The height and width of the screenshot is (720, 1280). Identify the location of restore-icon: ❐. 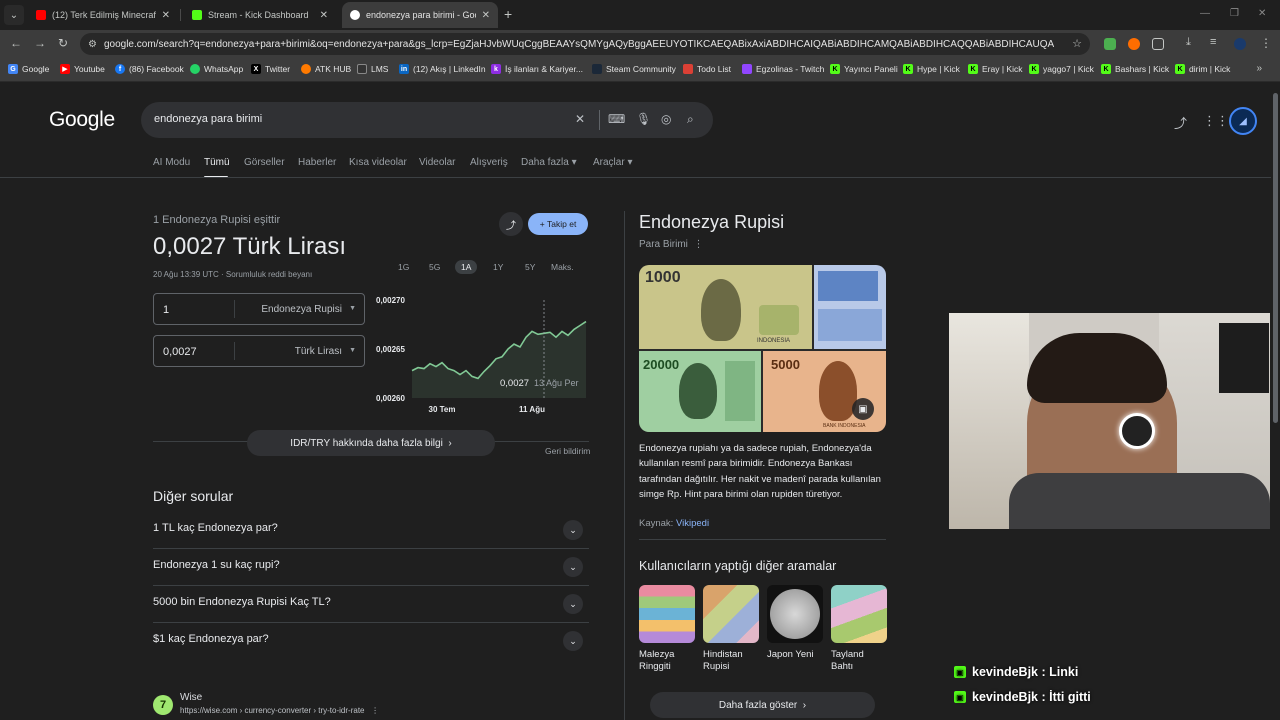
(1234, 13).